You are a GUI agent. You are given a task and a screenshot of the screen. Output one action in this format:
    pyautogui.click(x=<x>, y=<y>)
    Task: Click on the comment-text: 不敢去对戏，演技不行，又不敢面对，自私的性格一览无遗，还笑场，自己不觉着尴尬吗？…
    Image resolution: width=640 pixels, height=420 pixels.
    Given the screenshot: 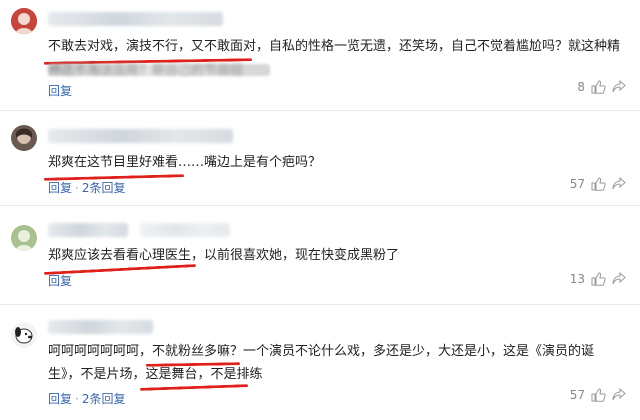 What is the action you would take?
    pyautogui.click(x=334, y=46)
    